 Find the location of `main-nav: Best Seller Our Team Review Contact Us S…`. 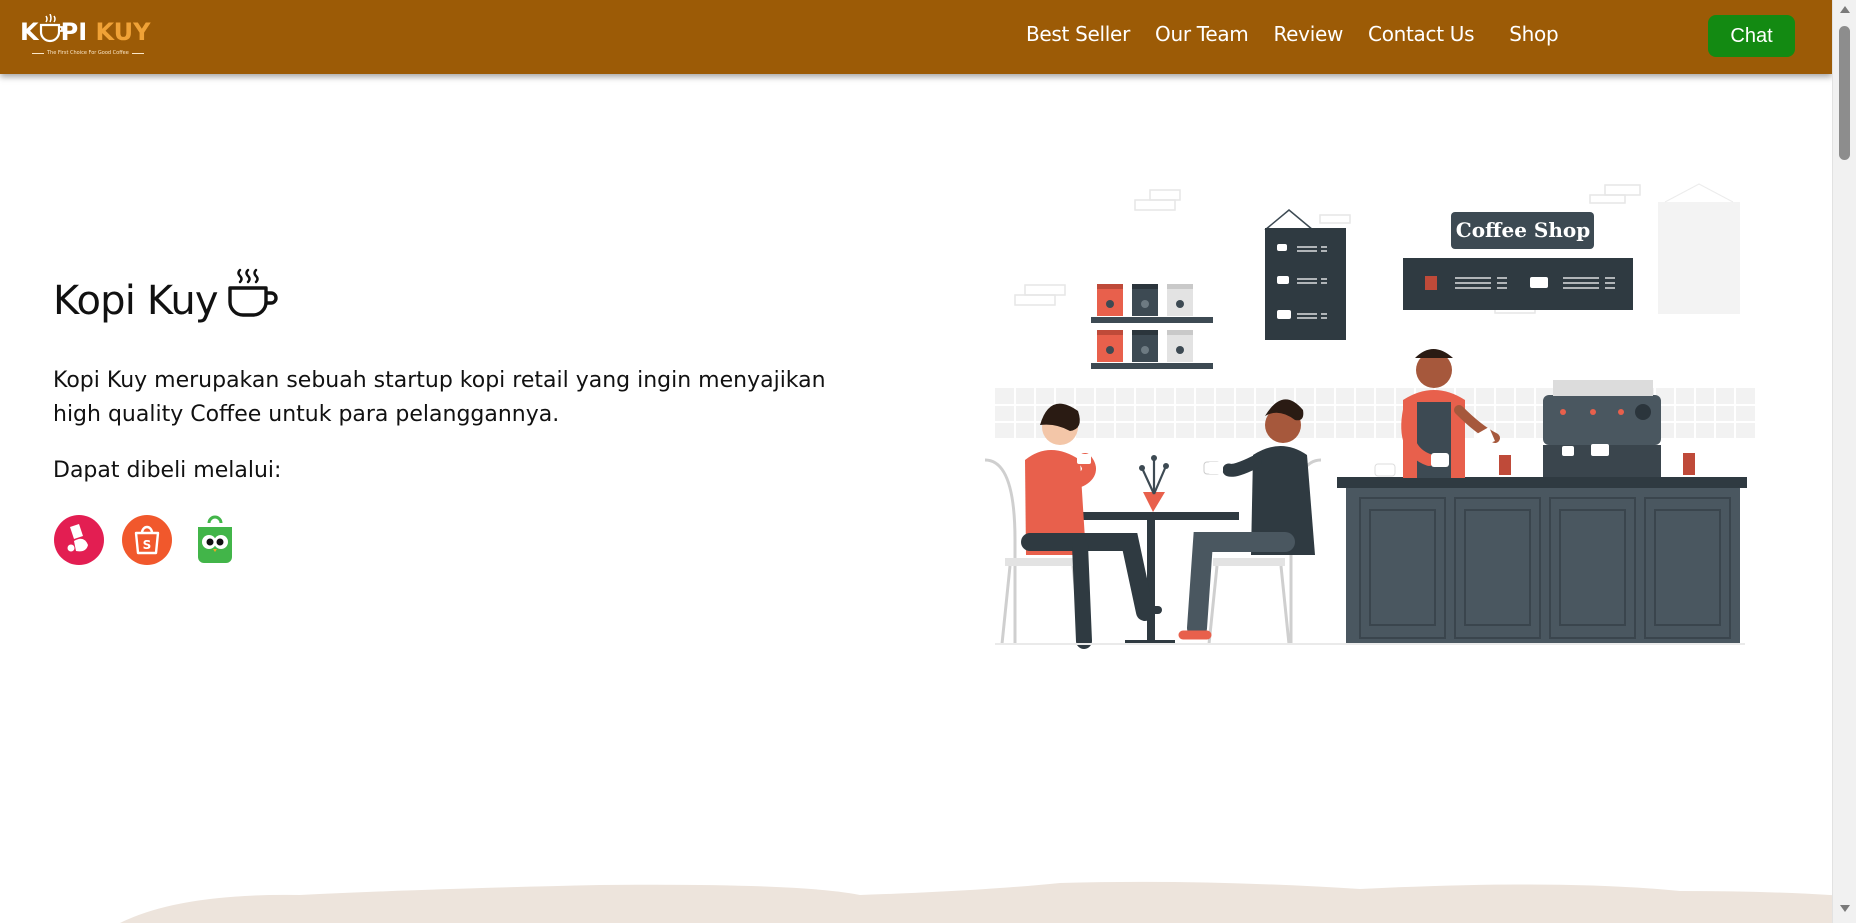

main-nav: Best Seller Our Team Review Contact Us S… is located at coordinates (1304, 34).